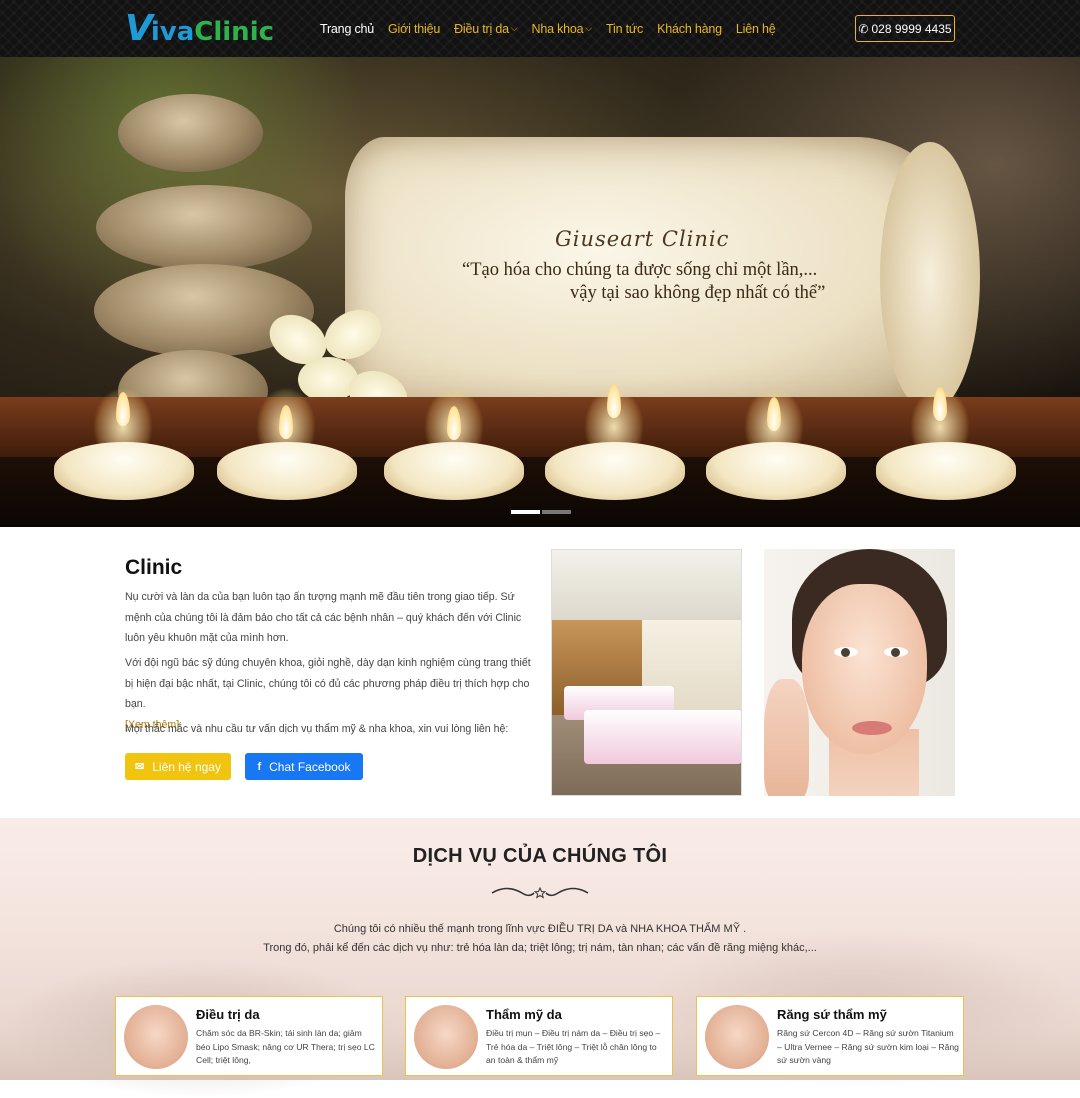  What do you see at coordinates (347, 28) in the screenshot?
I see `nav-item-home: Trang chủ` at bounding box center [347, 28].